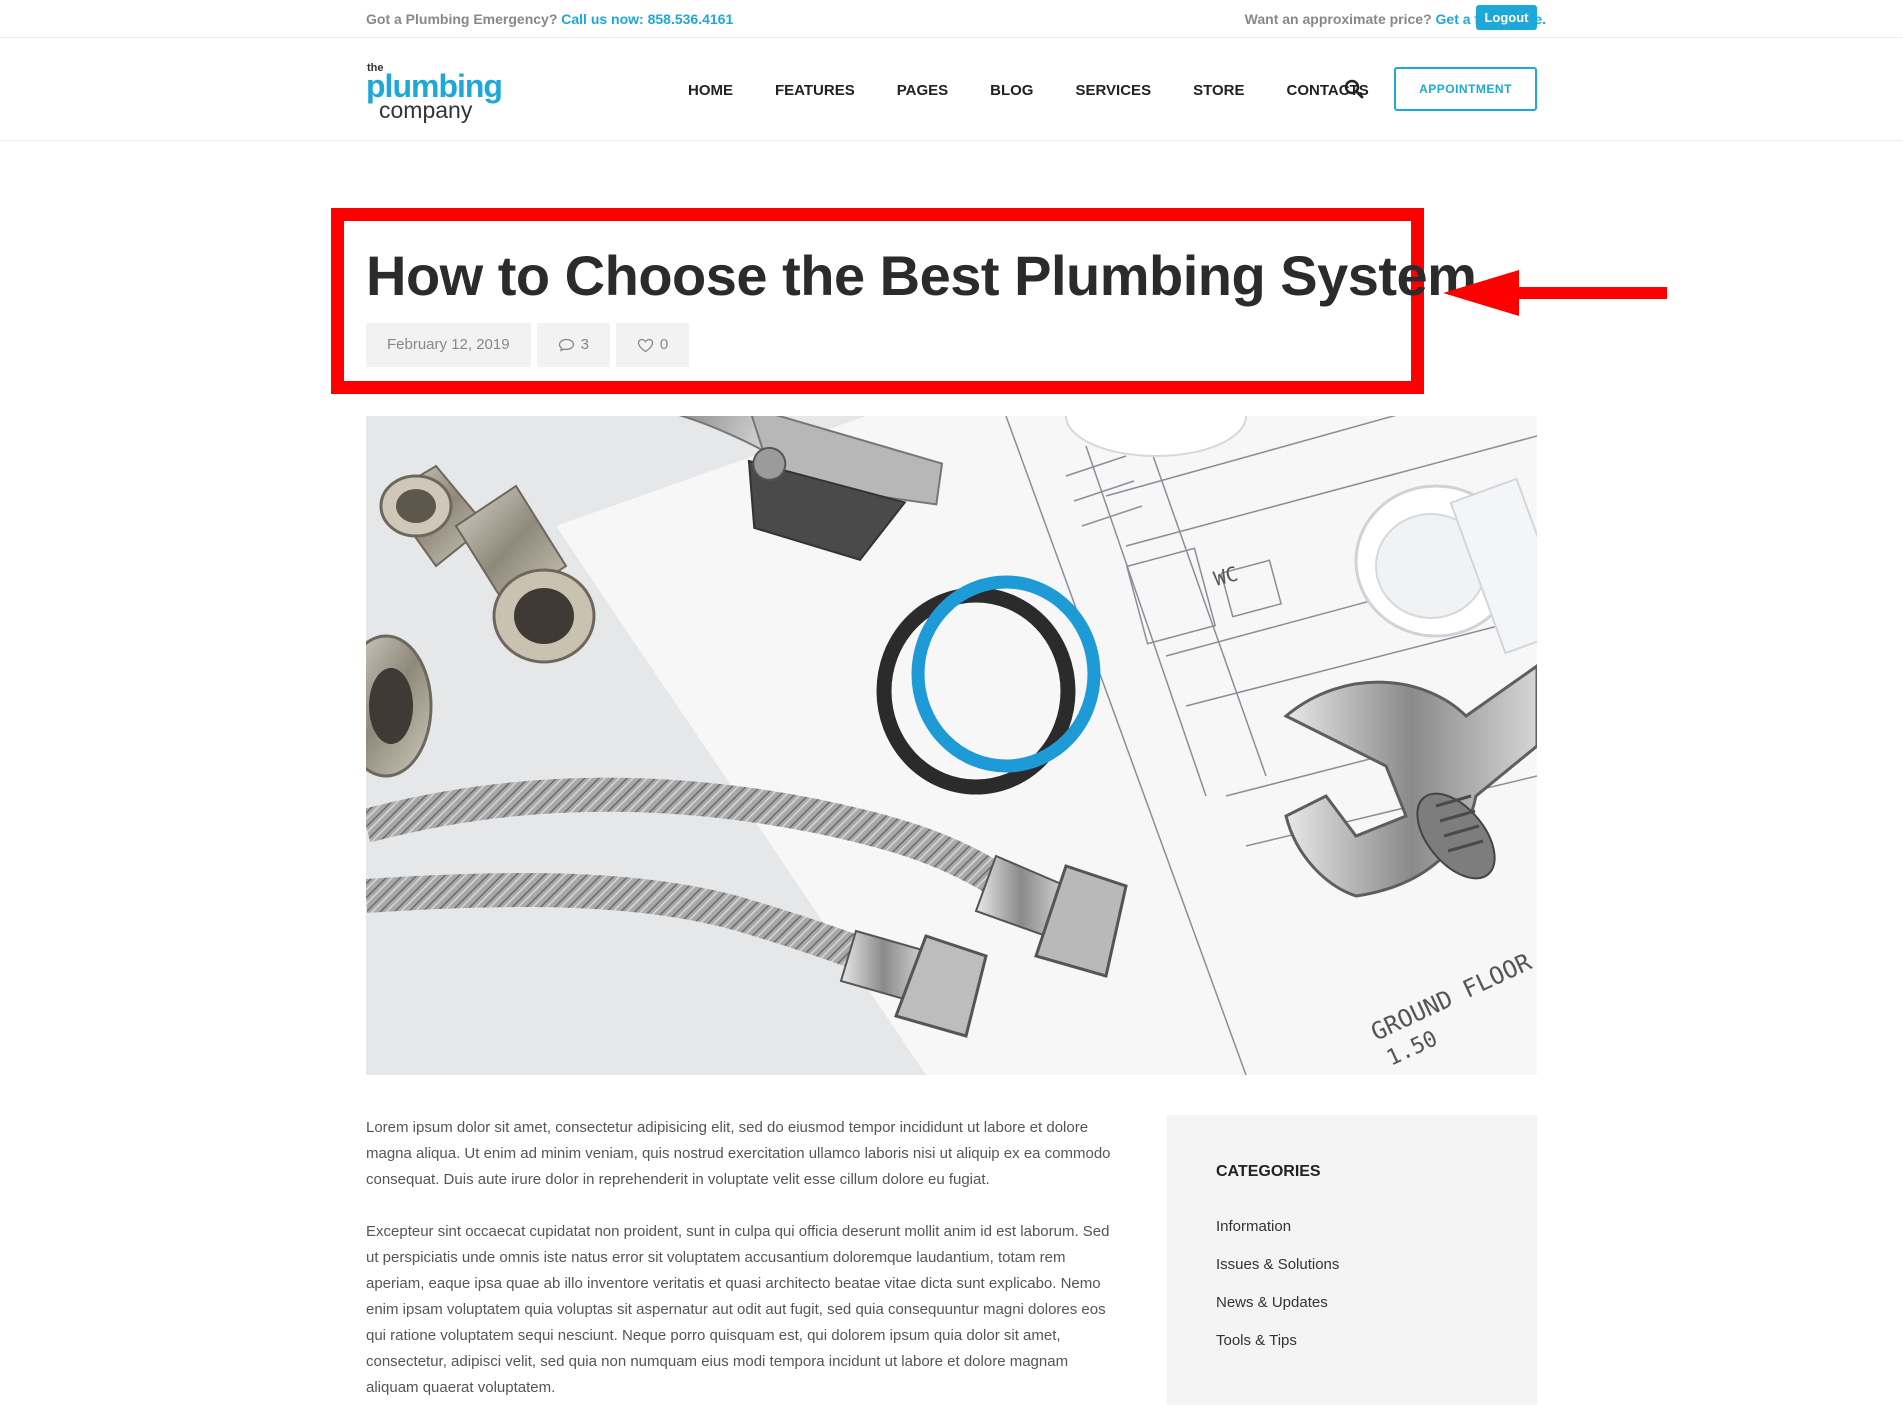  I want to click on comments-count-text: 3, so click(584, 344).